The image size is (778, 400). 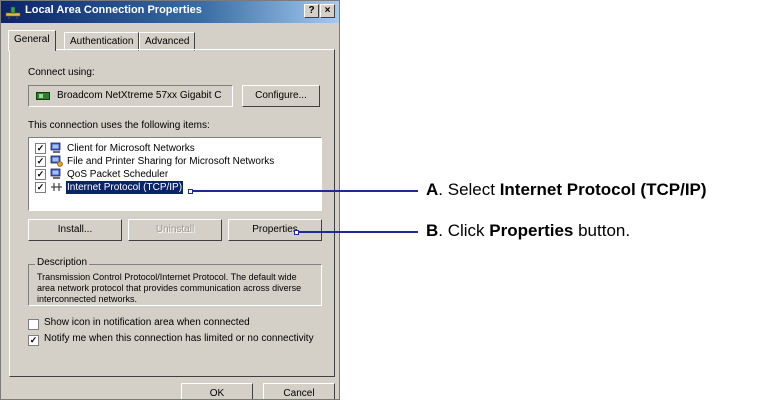 What do you see at coordinates (432, 189) in the screenshot?
I see `annotation-a-letter: A` at bounding box center [432, 189].